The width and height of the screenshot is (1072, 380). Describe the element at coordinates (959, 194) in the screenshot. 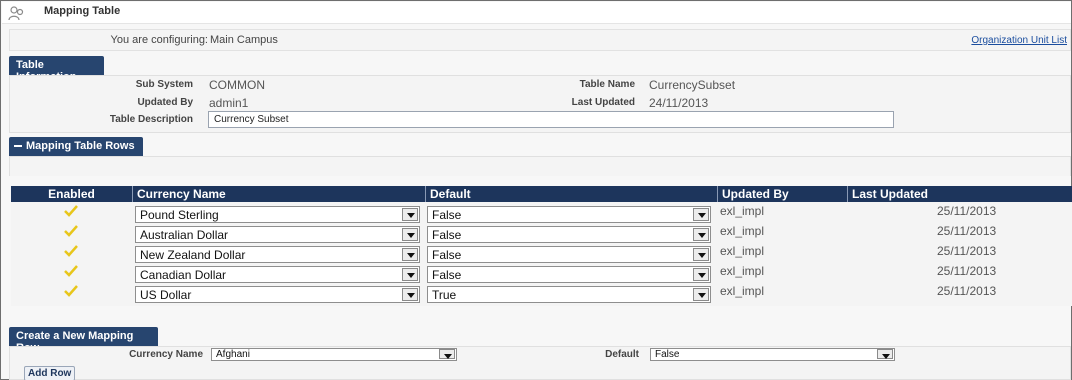

I see `column-header-last-updated: Last Updated` at that location.